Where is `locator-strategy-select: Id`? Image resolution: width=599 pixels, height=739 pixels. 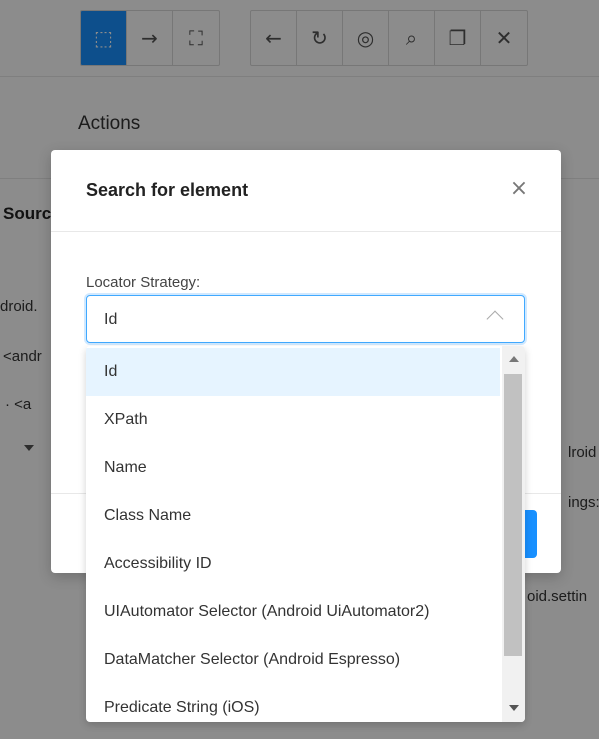
locator-strategy-select: Id is located at coordinates (305, 319).